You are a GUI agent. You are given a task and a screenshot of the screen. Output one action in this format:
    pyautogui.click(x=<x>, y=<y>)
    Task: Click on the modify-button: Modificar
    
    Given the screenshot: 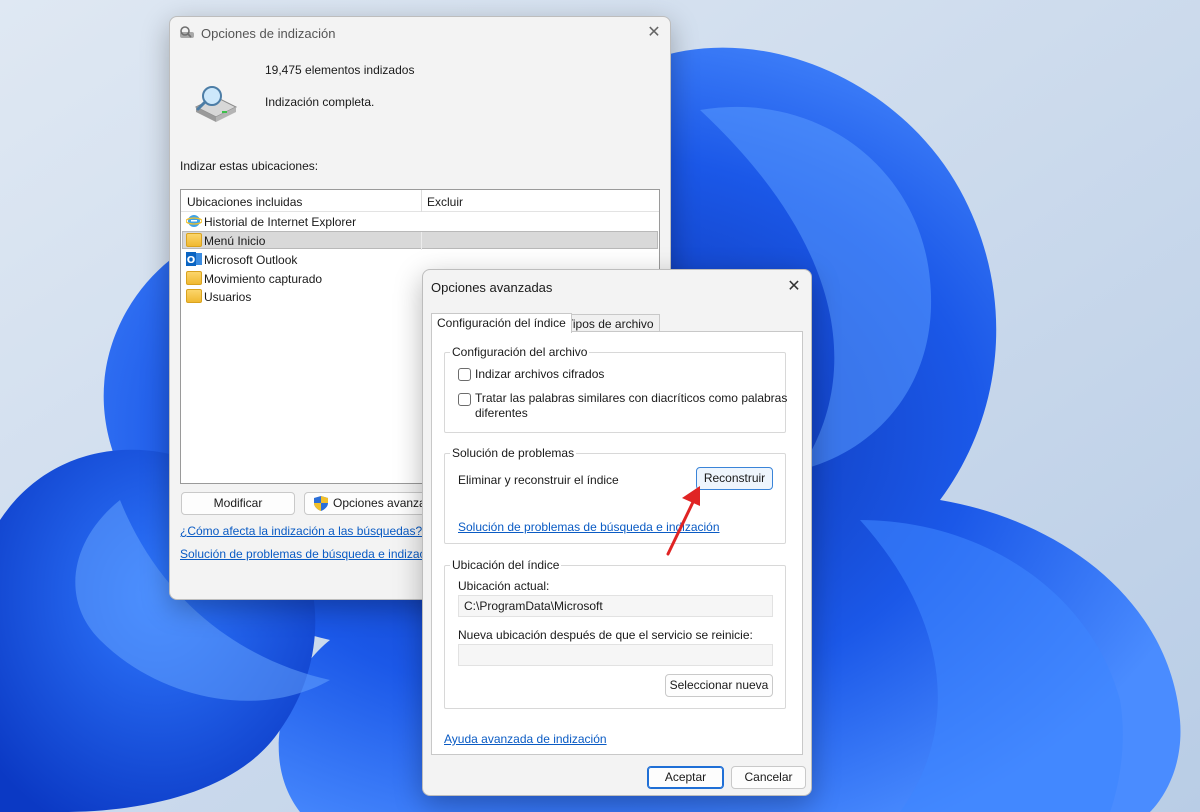 What is the action you would take?
    pyautogui.click(x=238, y=503)
    